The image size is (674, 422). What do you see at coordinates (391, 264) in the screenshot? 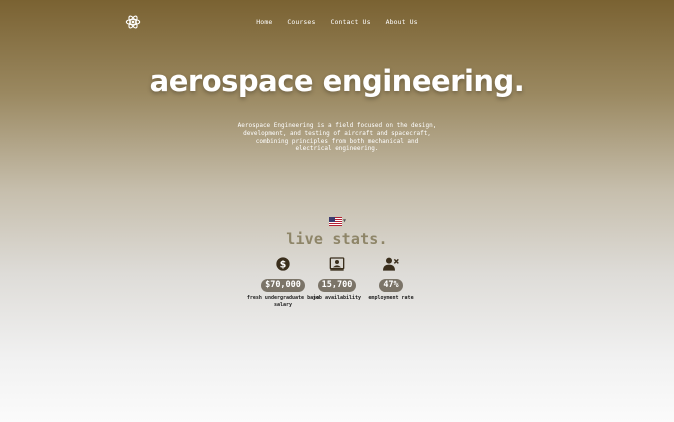
I see `user-remove-icon` at bounding box center [391, 264].